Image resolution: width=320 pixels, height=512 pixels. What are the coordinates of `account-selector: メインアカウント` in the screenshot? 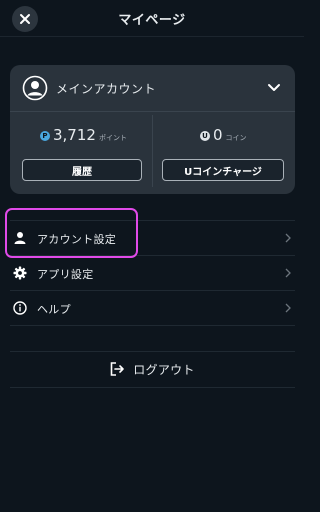 It's located at (152, 88).